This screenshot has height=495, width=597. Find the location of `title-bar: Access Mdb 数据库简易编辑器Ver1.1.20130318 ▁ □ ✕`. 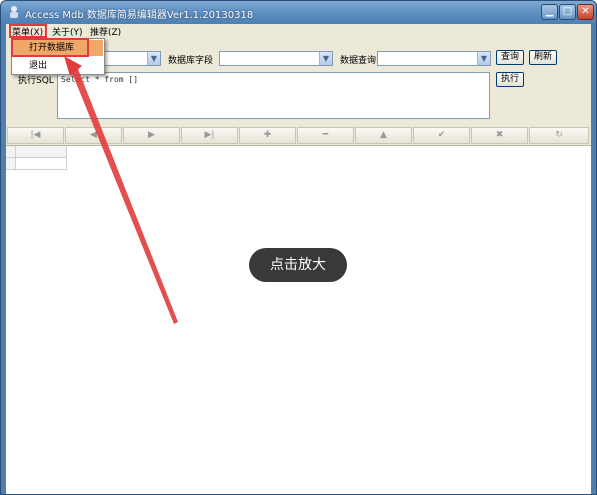

title-bar: Access Mdb 数据库简易编辑器Ver1.1.20130318 ▁ □ ✕ is located at coordinates (298, 12).